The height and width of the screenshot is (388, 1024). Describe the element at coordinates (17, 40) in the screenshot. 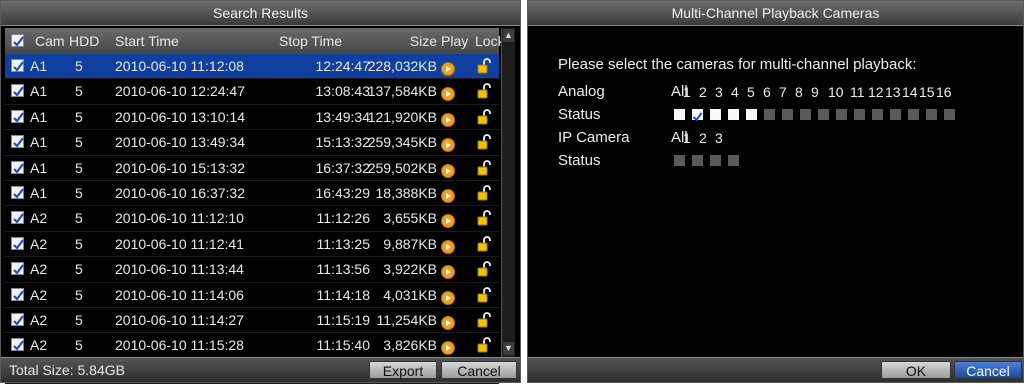

I see `select-all-checkbox` at that location.